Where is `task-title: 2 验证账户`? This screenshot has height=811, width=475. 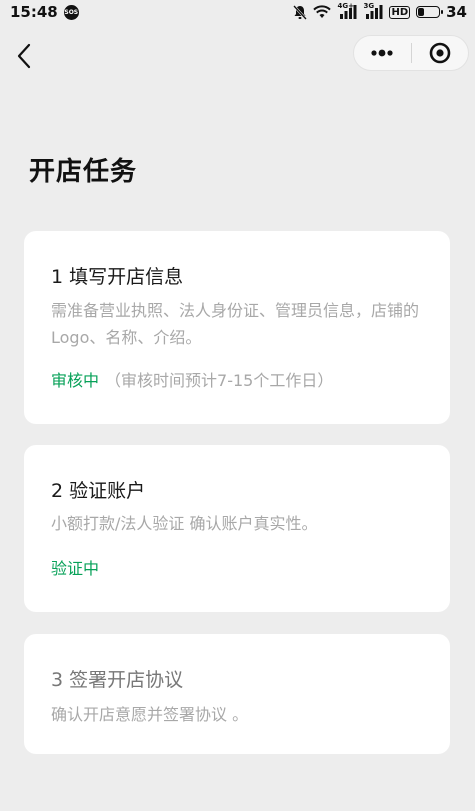 task-title: 2 验证账户 is located at coordinates (98, 491).